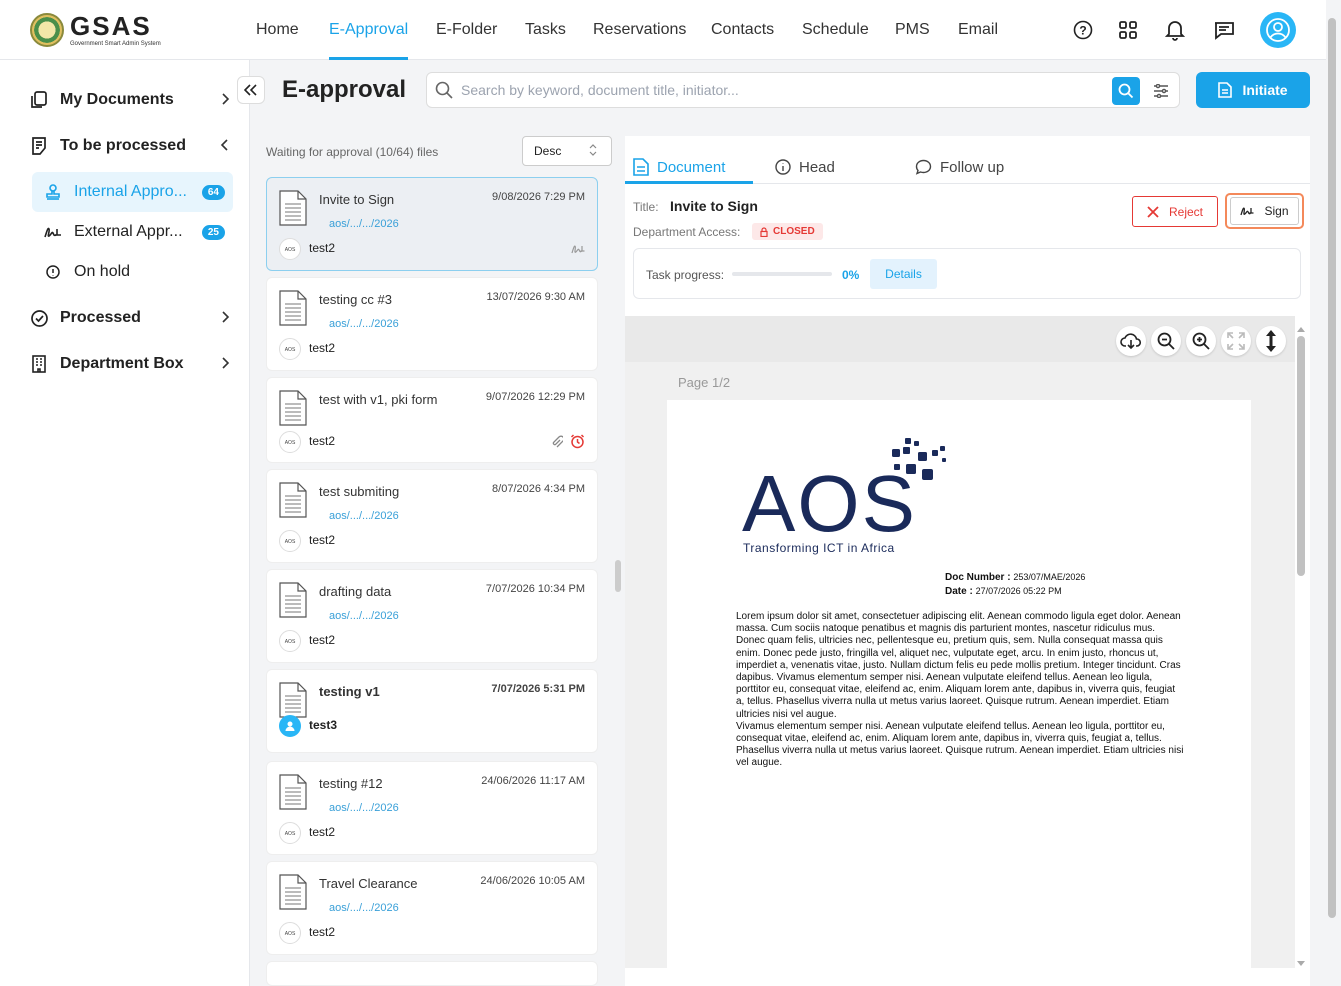 The image size is (1341, 986). I want to click on nav-e-folder: E-Folder, so click(466, 30).